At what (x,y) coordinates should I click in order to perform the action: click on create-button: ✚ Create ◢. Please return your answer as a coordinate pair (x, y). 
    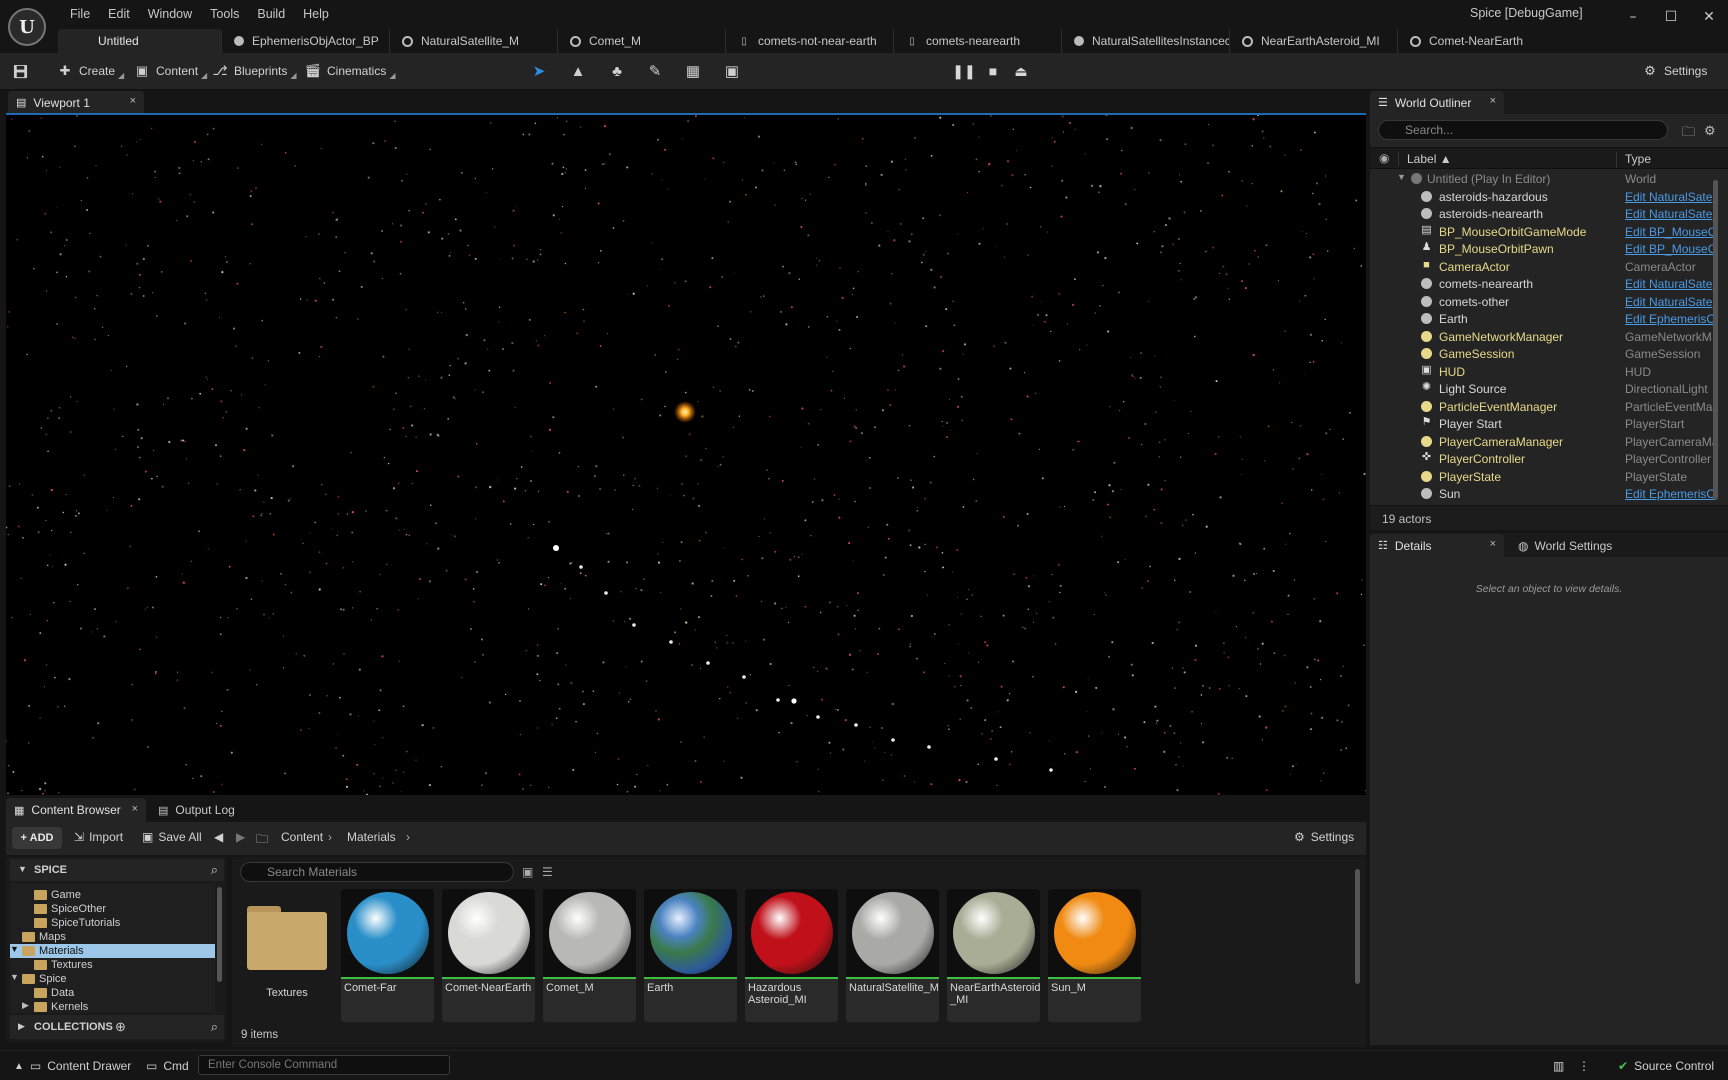
    Looking at the image, I should click on (91, 71).